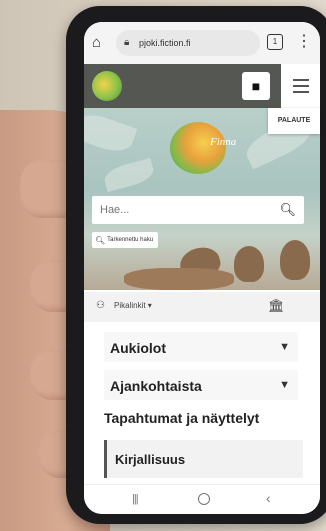 This screenshot has height=531, width=326. Describe the element at coordinates (135, 499) in the screenshot. I see `recent-apps-icon: |||` at that location.